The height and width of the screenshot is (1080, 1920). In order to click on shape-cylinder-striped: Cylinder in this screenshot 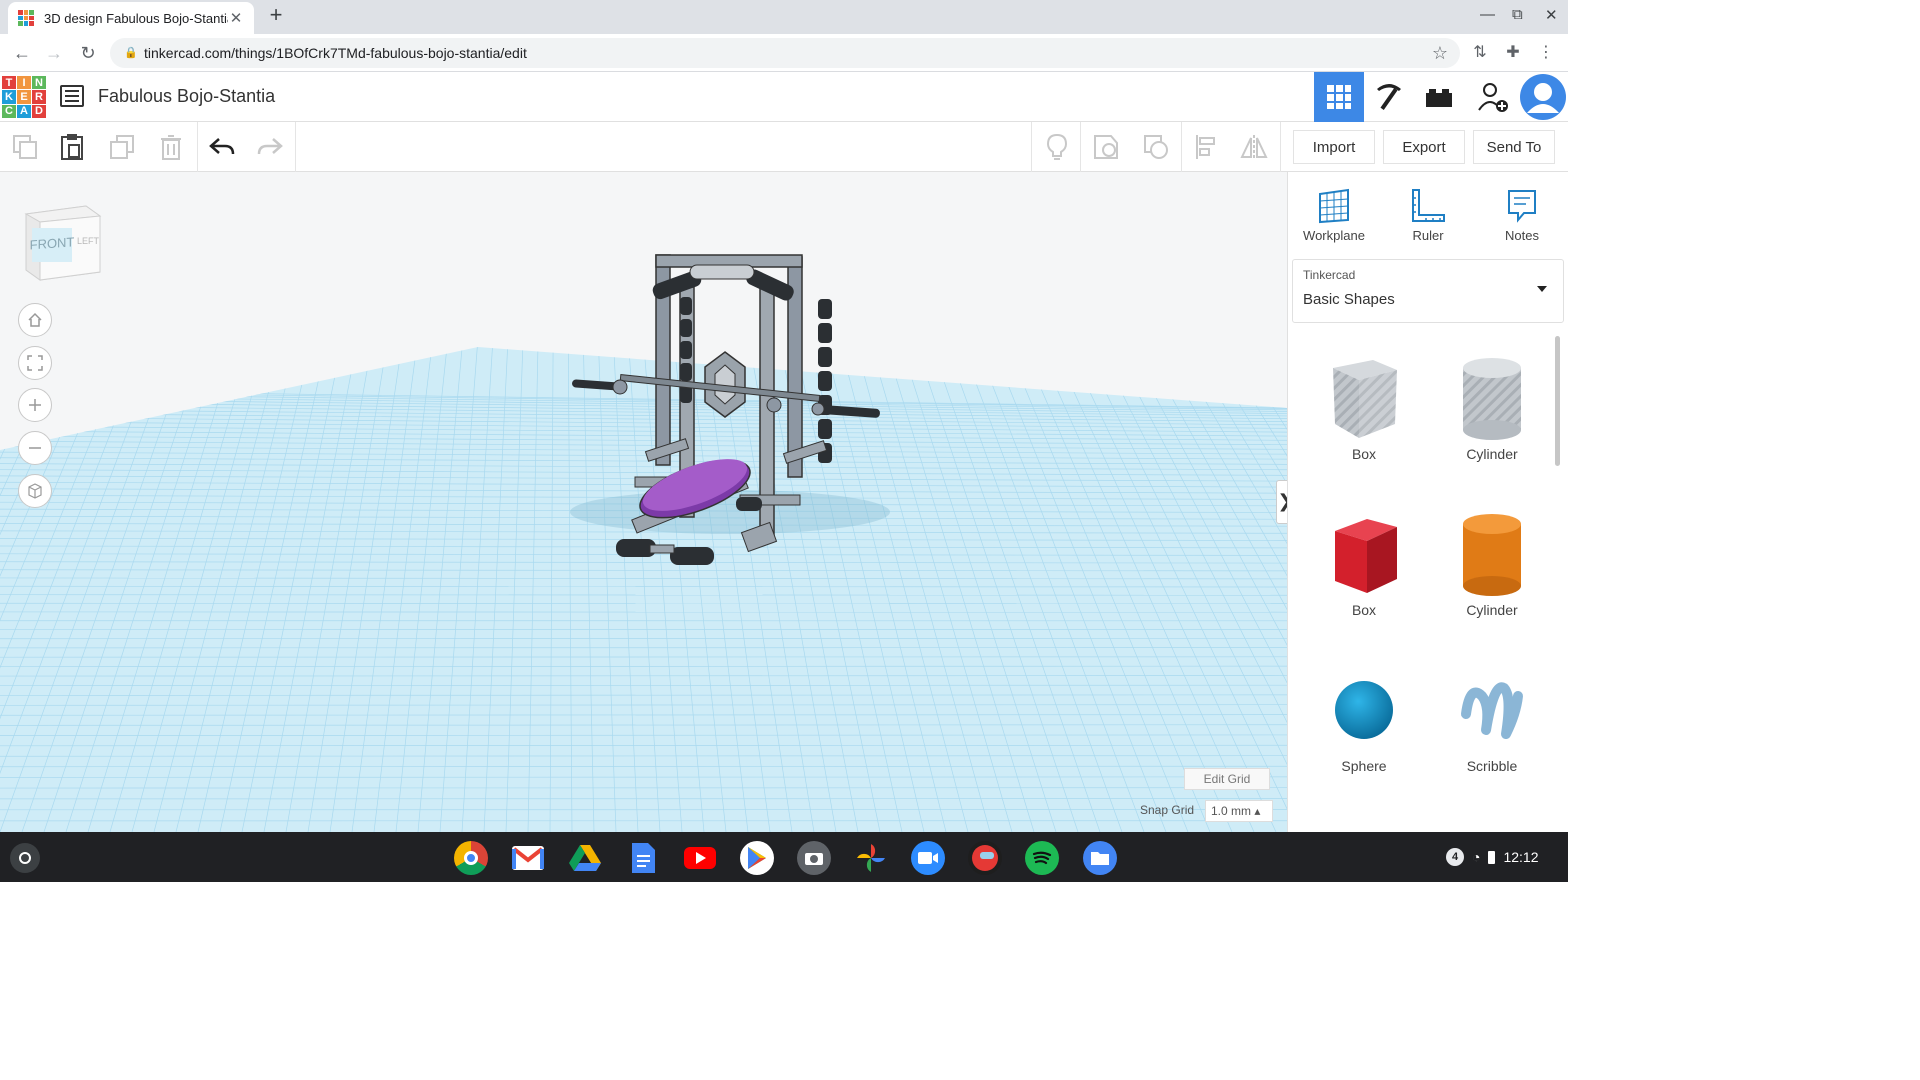, I will do `click(1492, 406)`.